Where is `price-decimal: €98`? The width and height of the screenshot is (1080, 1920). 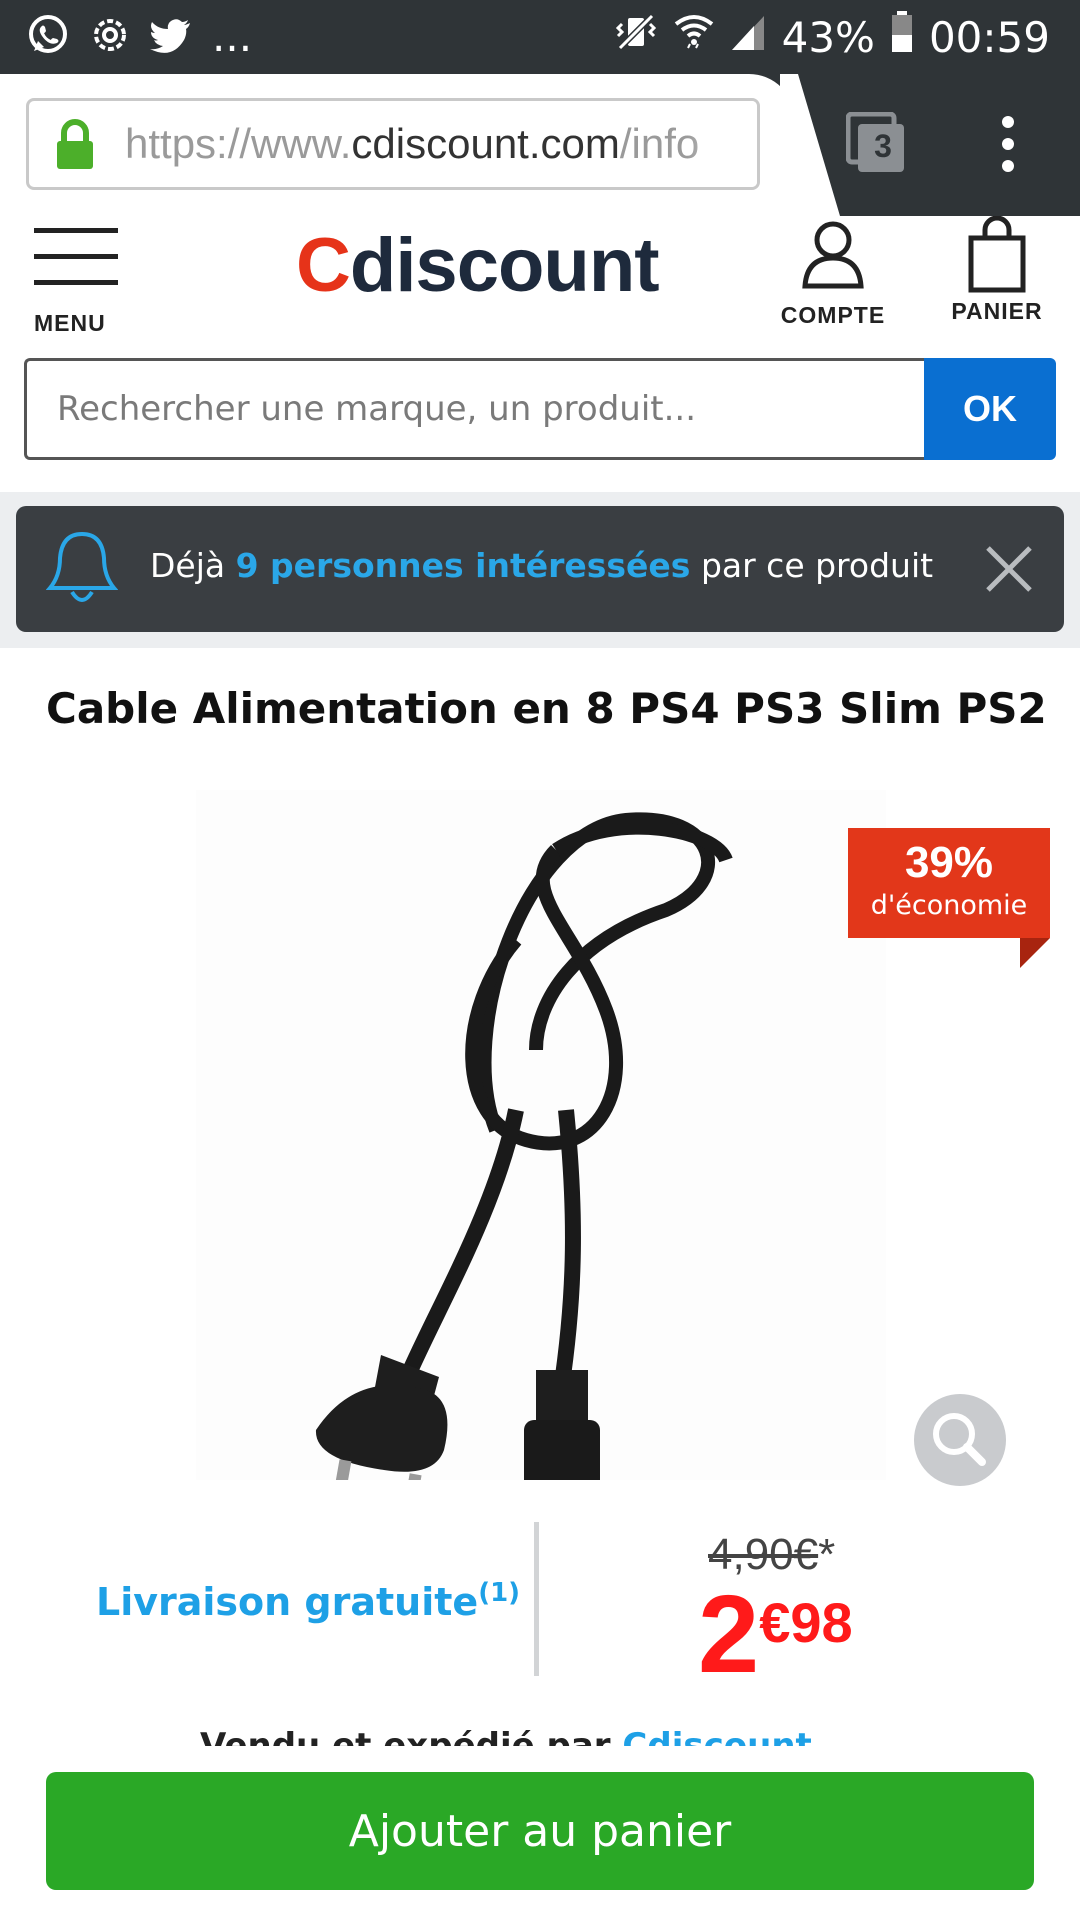
price-decimal: €98 is located at coordinates (806, 1622).